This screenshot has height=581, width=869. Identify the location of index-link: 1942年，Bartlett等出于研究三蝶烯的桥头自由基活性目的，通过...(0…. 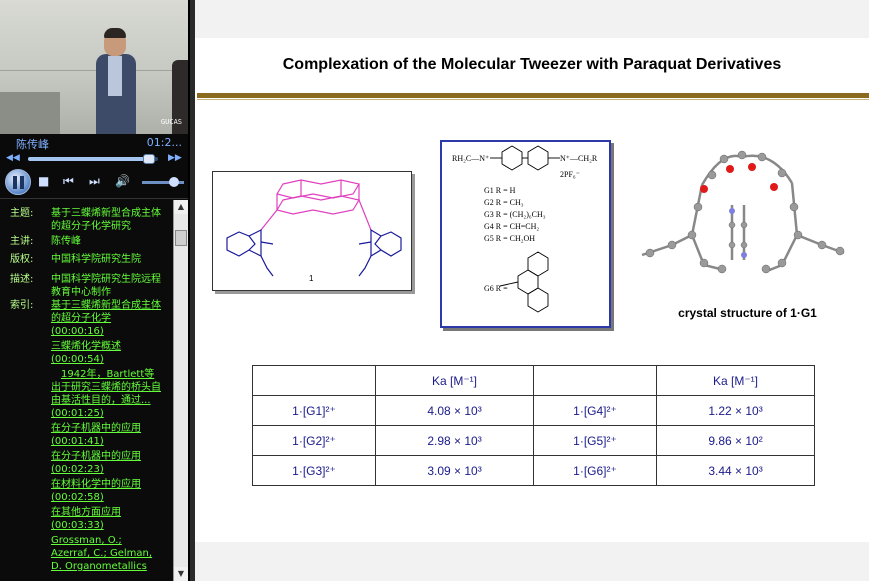
(107, 394).